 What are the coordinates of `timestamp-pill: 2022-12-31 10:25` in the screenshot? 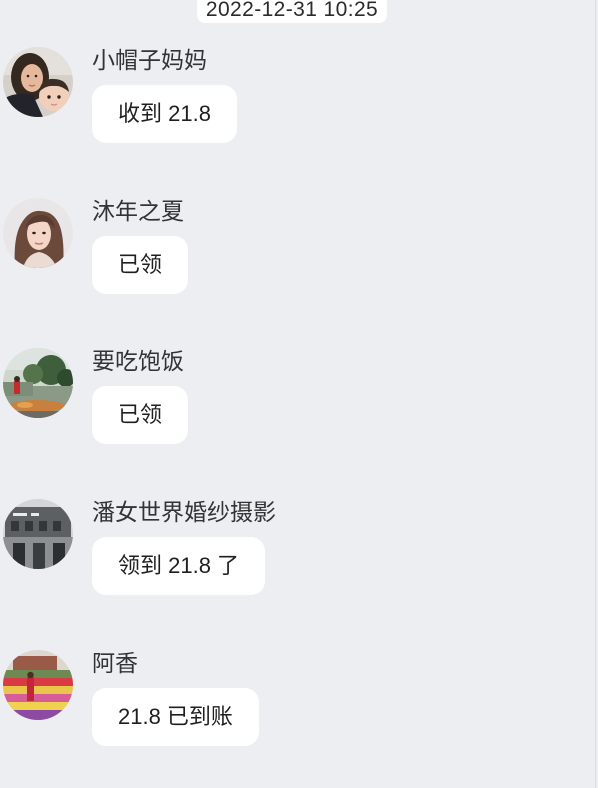 It's located at (292, 11).